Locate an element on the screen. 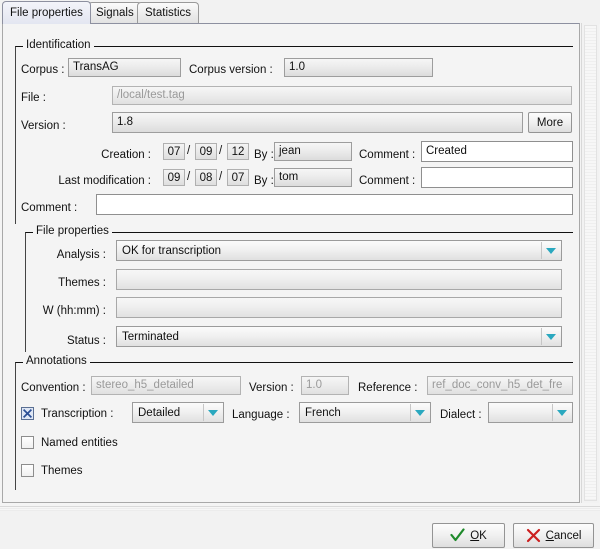 Image resolution: width=600 pixels, height=549 pixels. language-combo-value: French is located at coordinates (323, 412).